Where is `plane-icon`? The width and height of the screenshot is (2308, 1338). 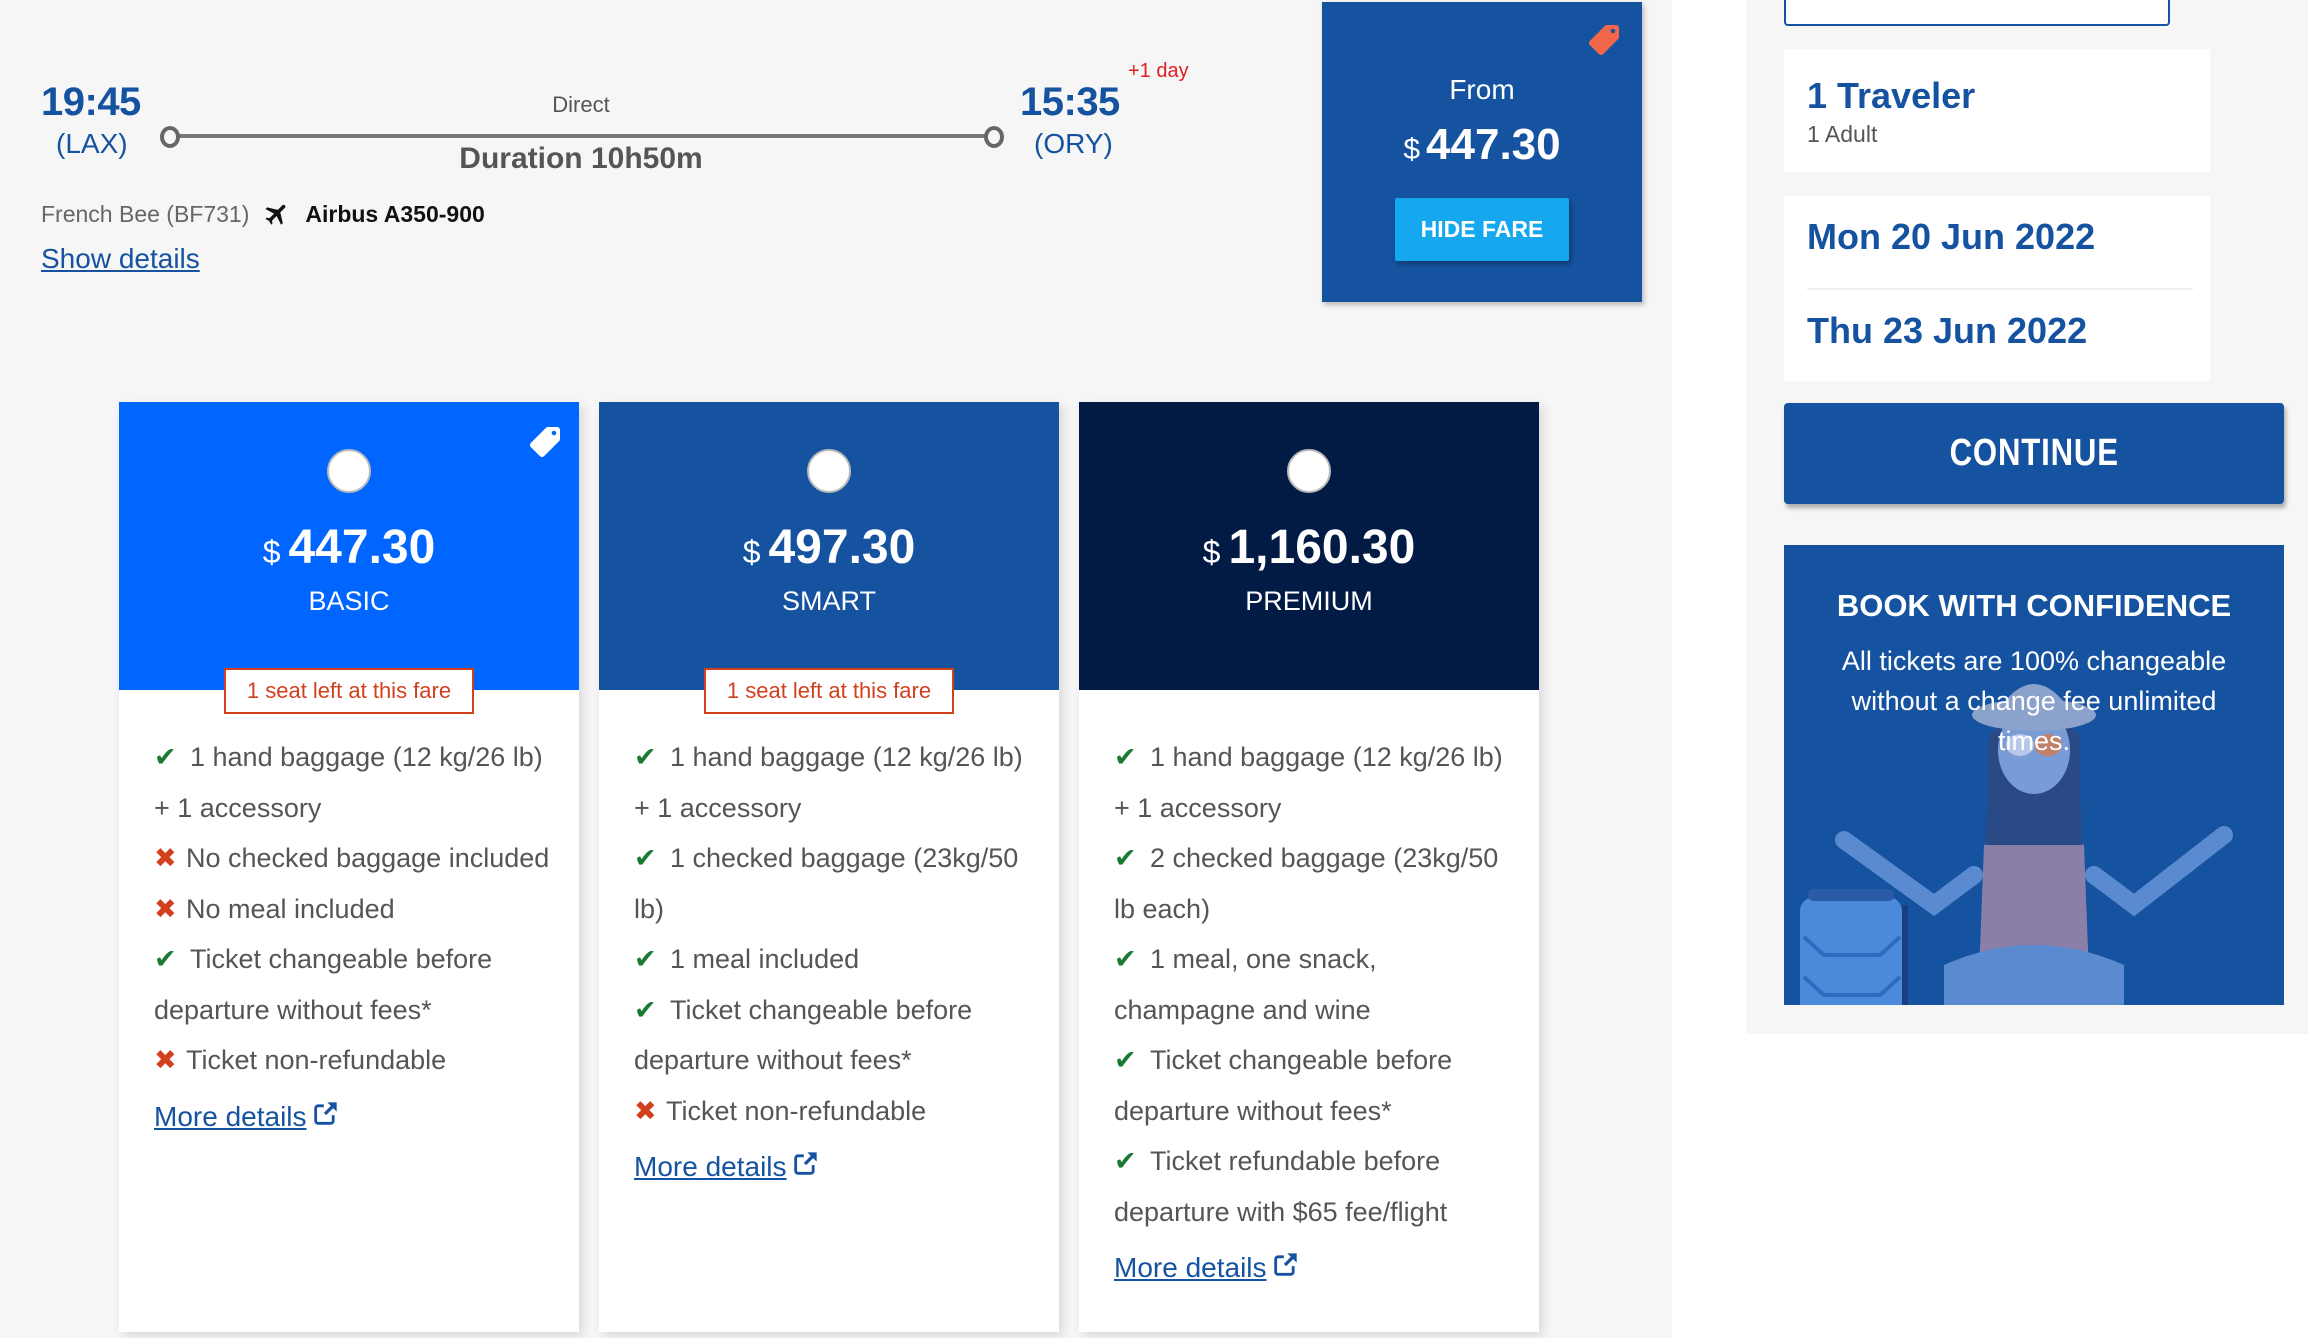
plane-icon is located at coordinates (277, 214).